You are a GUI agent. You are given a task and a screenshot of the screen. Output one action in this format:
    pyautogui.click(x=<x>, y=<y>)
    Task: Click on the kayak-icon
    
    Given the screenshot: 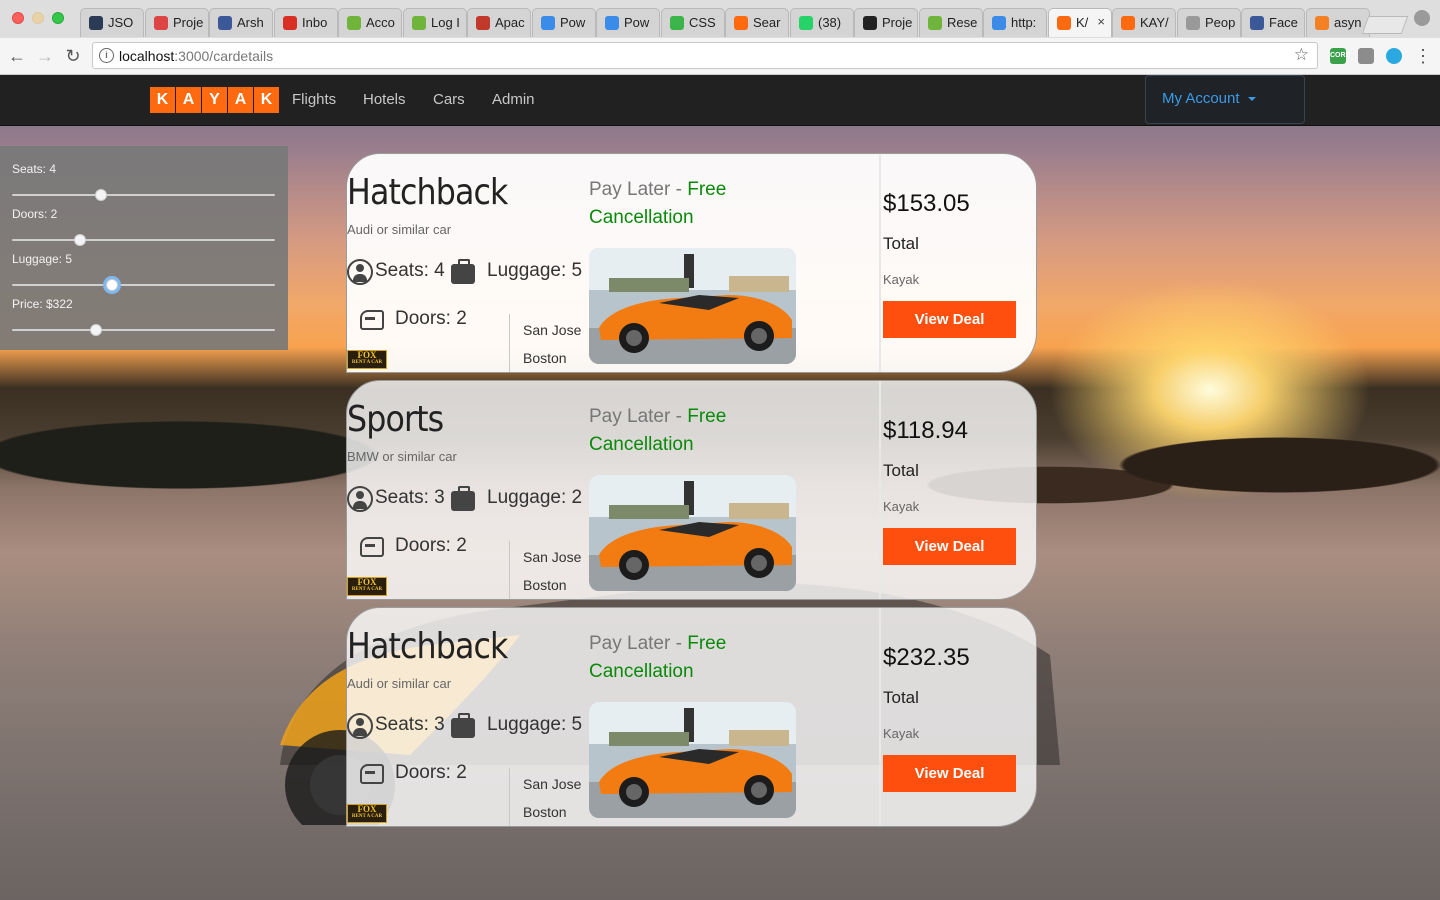 What is the action you would take?
    pyautogui.click(x=741, y=23)
    